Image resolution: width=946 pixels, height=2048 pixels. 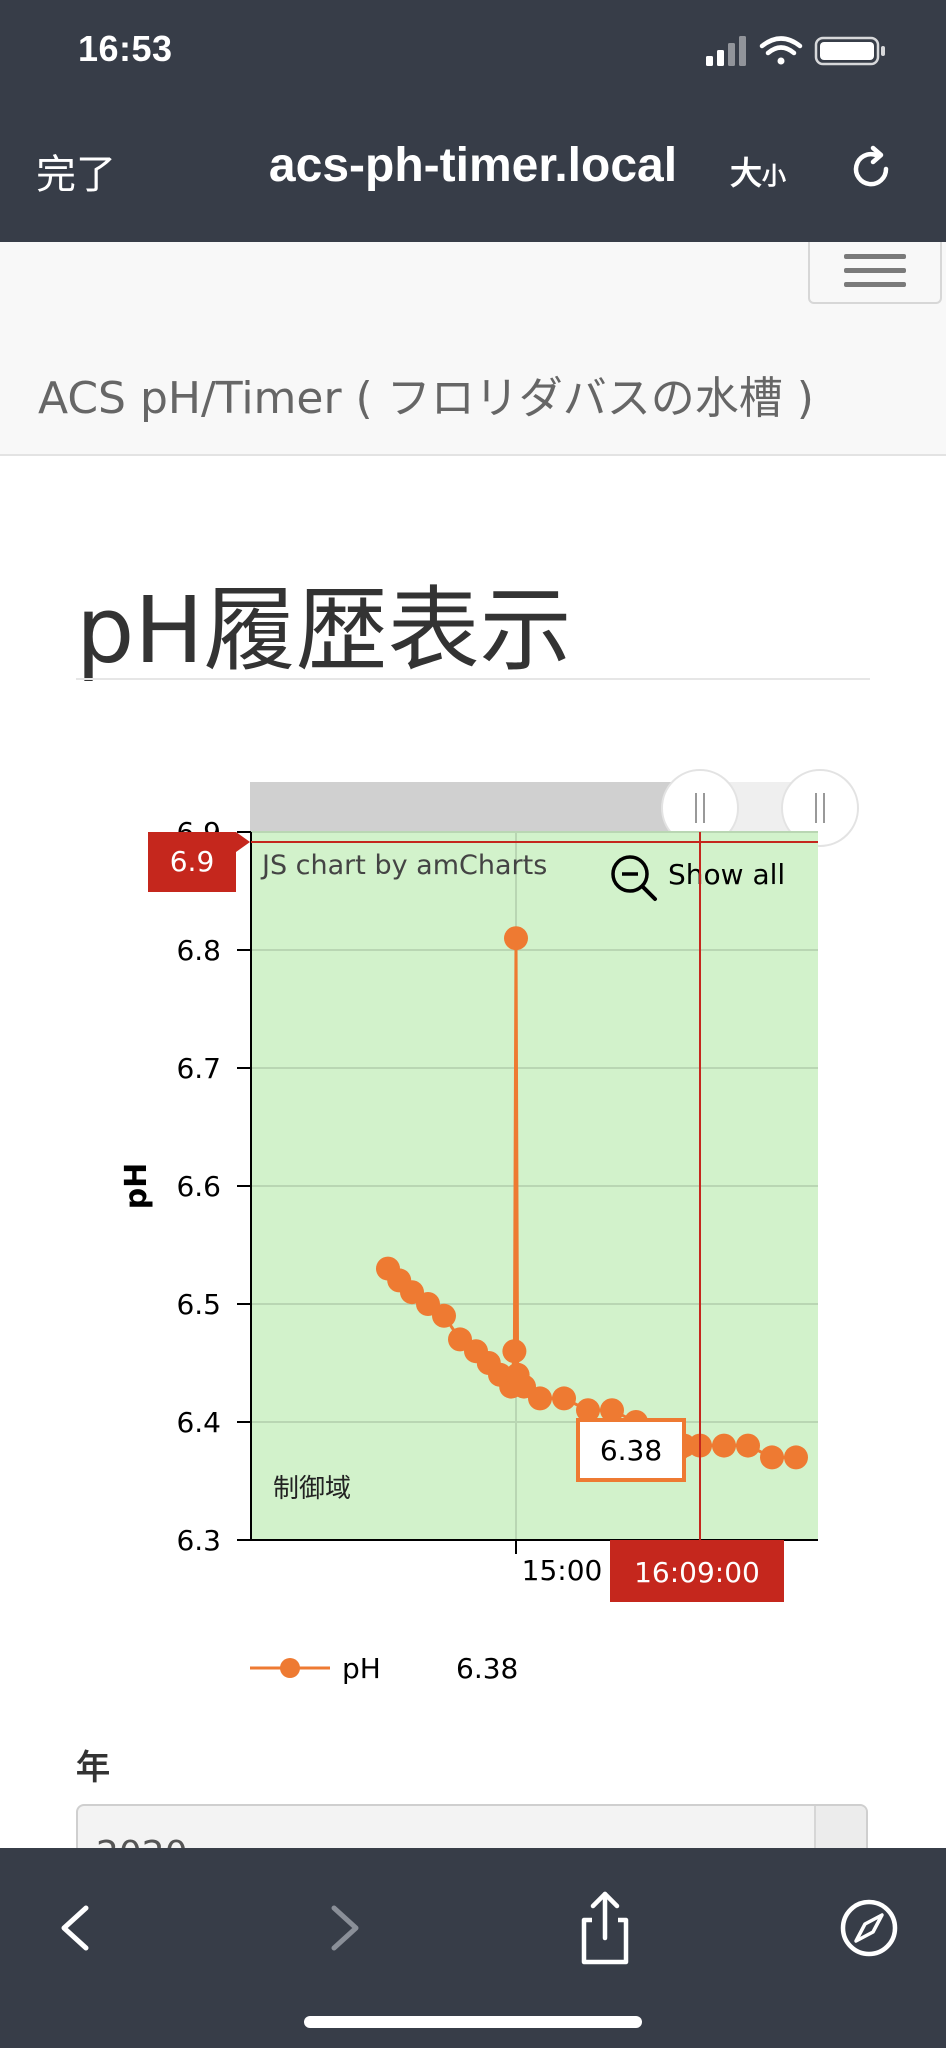 What do you see at coordinates (198, 1068) in the screenshot?
I see `y-tick-label: 6.7` at bounding box center [198, 1068].